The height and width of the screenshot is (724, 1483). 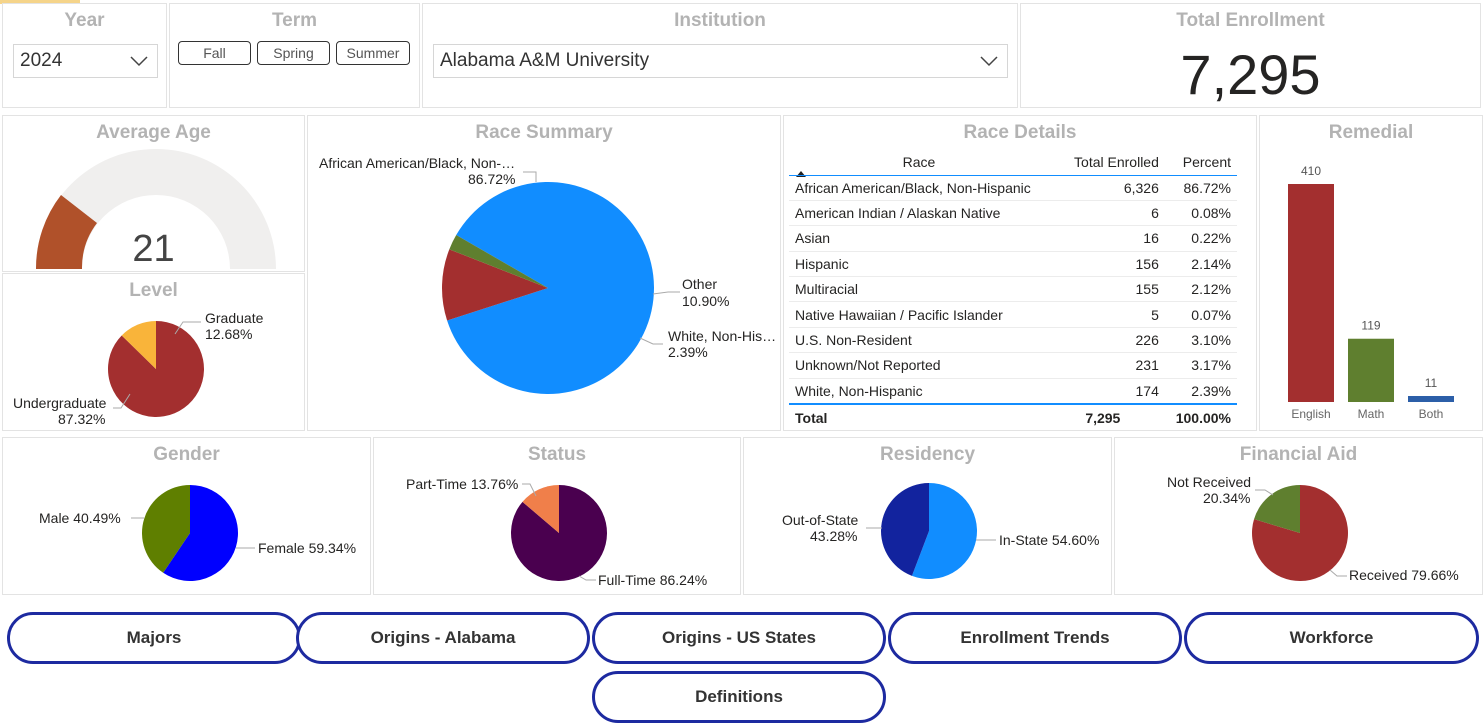 What do you see at coordinates (1013, 213) in the screenshot?
I see `table-row: American Indian / Alaskan Native 6 0.08%` at bounding box center [1013, 213].